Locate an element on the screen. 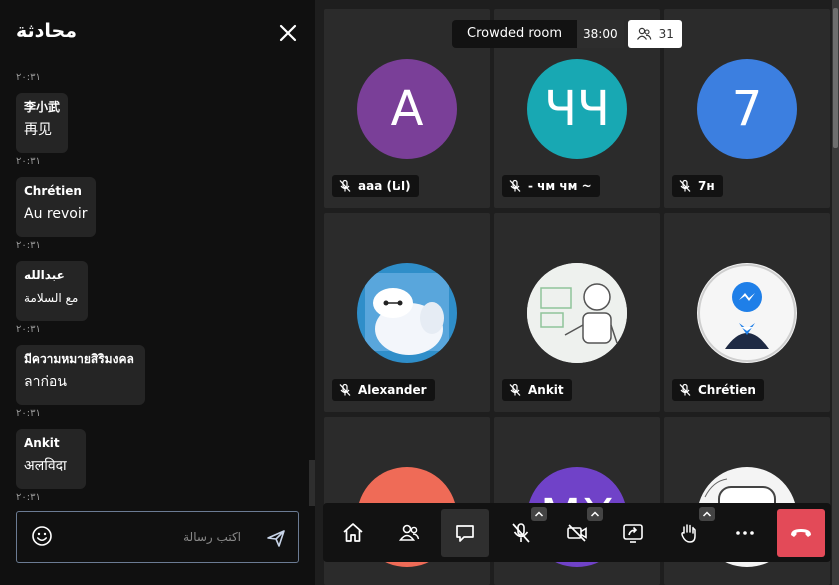 Image resolution: width=839 pixels, height=585 pixels. home-button is located at coordinates (353, 533).